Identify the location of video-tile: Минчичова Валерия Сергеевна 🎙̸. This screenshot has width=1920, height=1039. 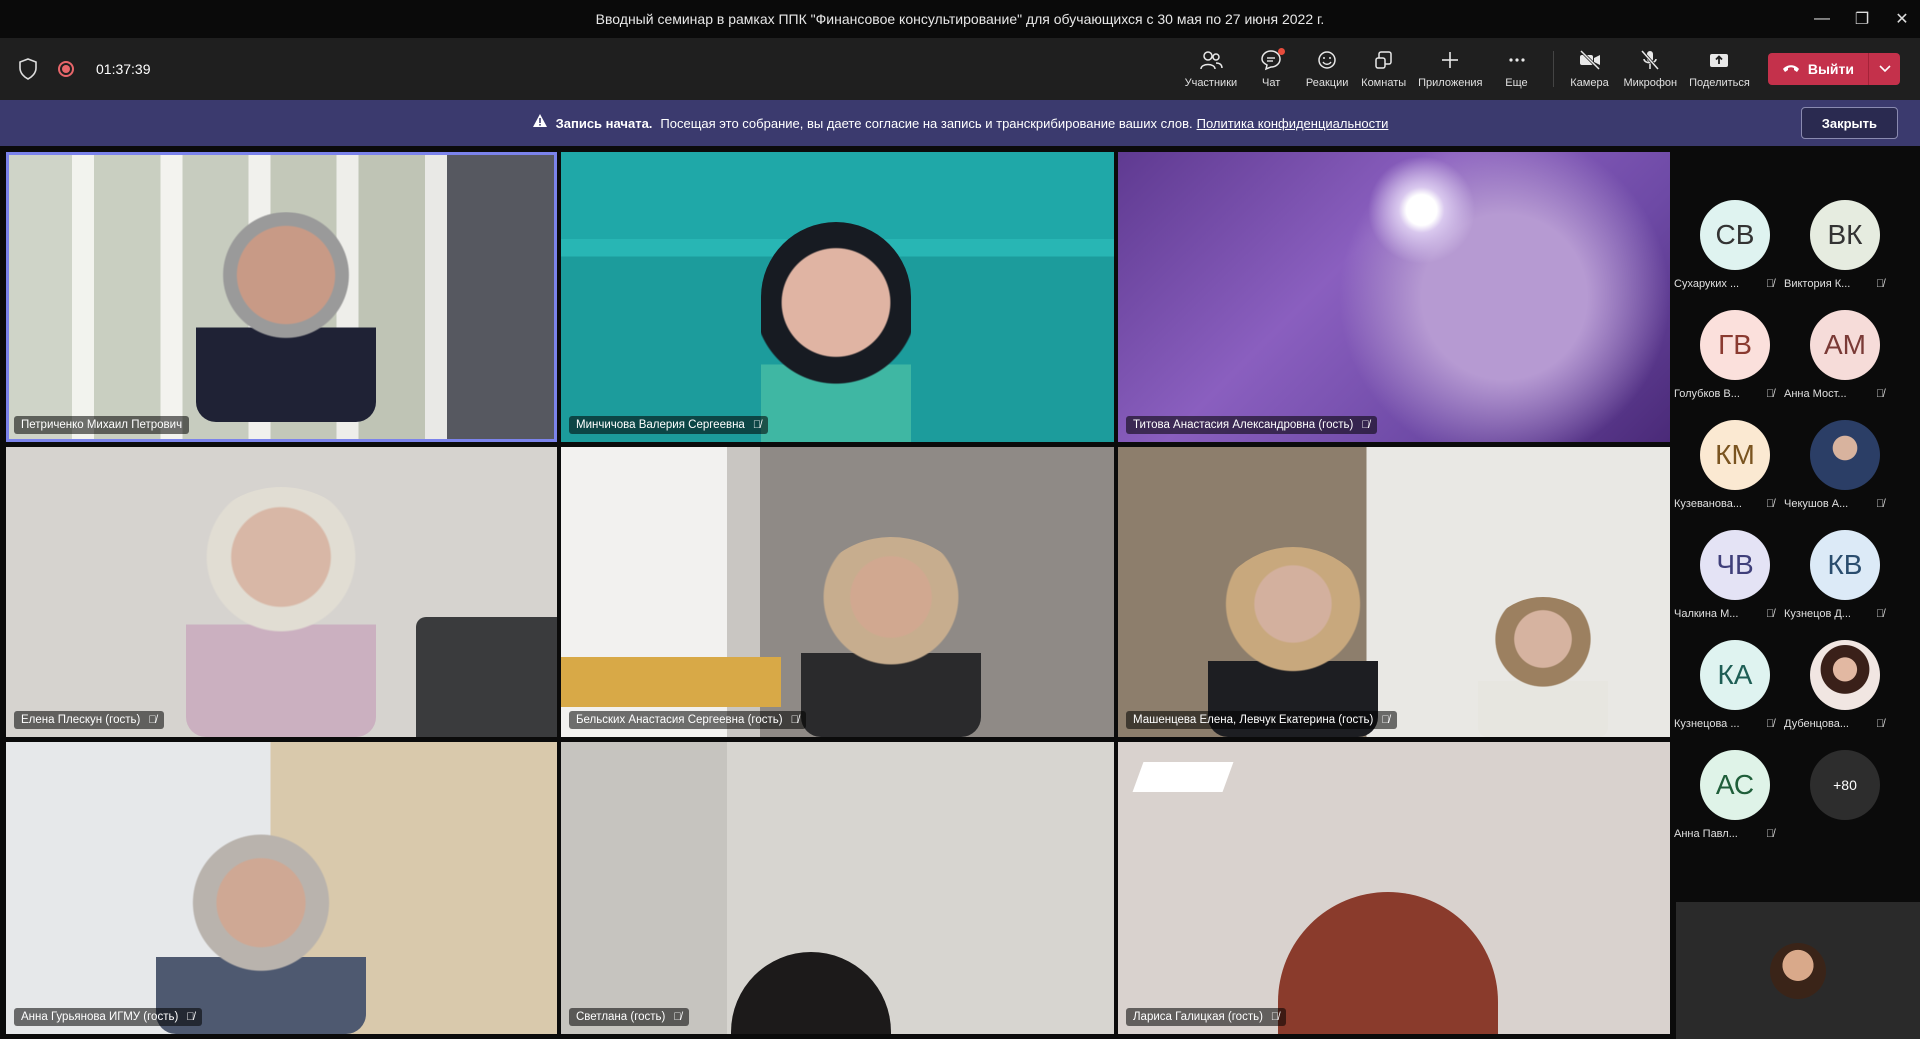
(837, 297).